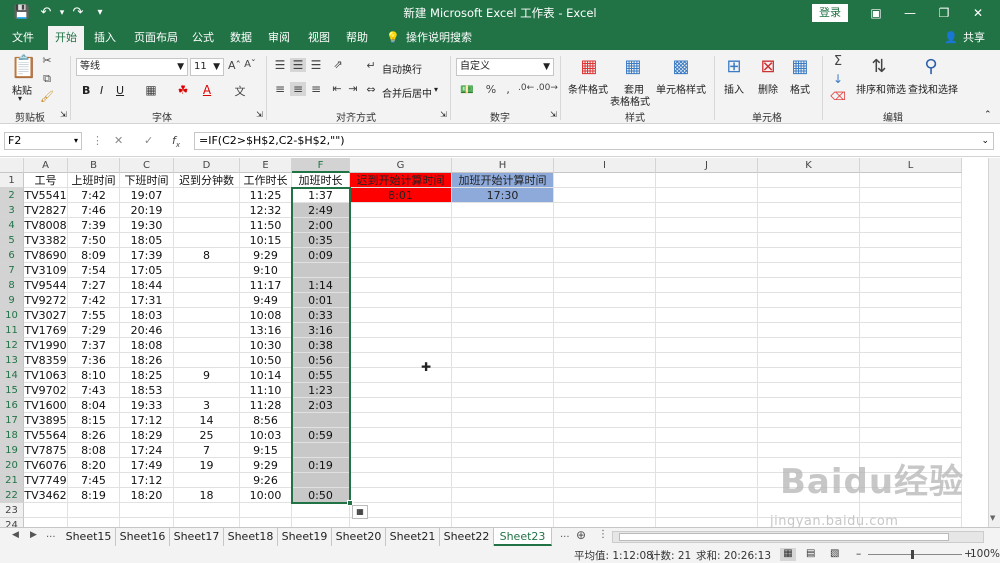  Describe the element at coordinates (879, 67) in the screenshot. I see `sort-filter-icon: ⇅` at that location.